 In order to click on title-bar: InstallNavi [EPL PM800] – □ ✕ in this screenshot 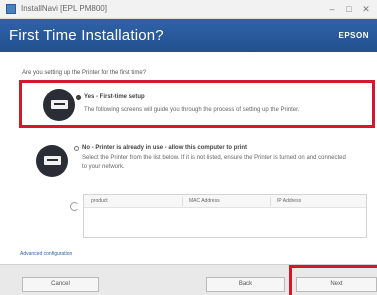, I will do `click(188, 9)`.